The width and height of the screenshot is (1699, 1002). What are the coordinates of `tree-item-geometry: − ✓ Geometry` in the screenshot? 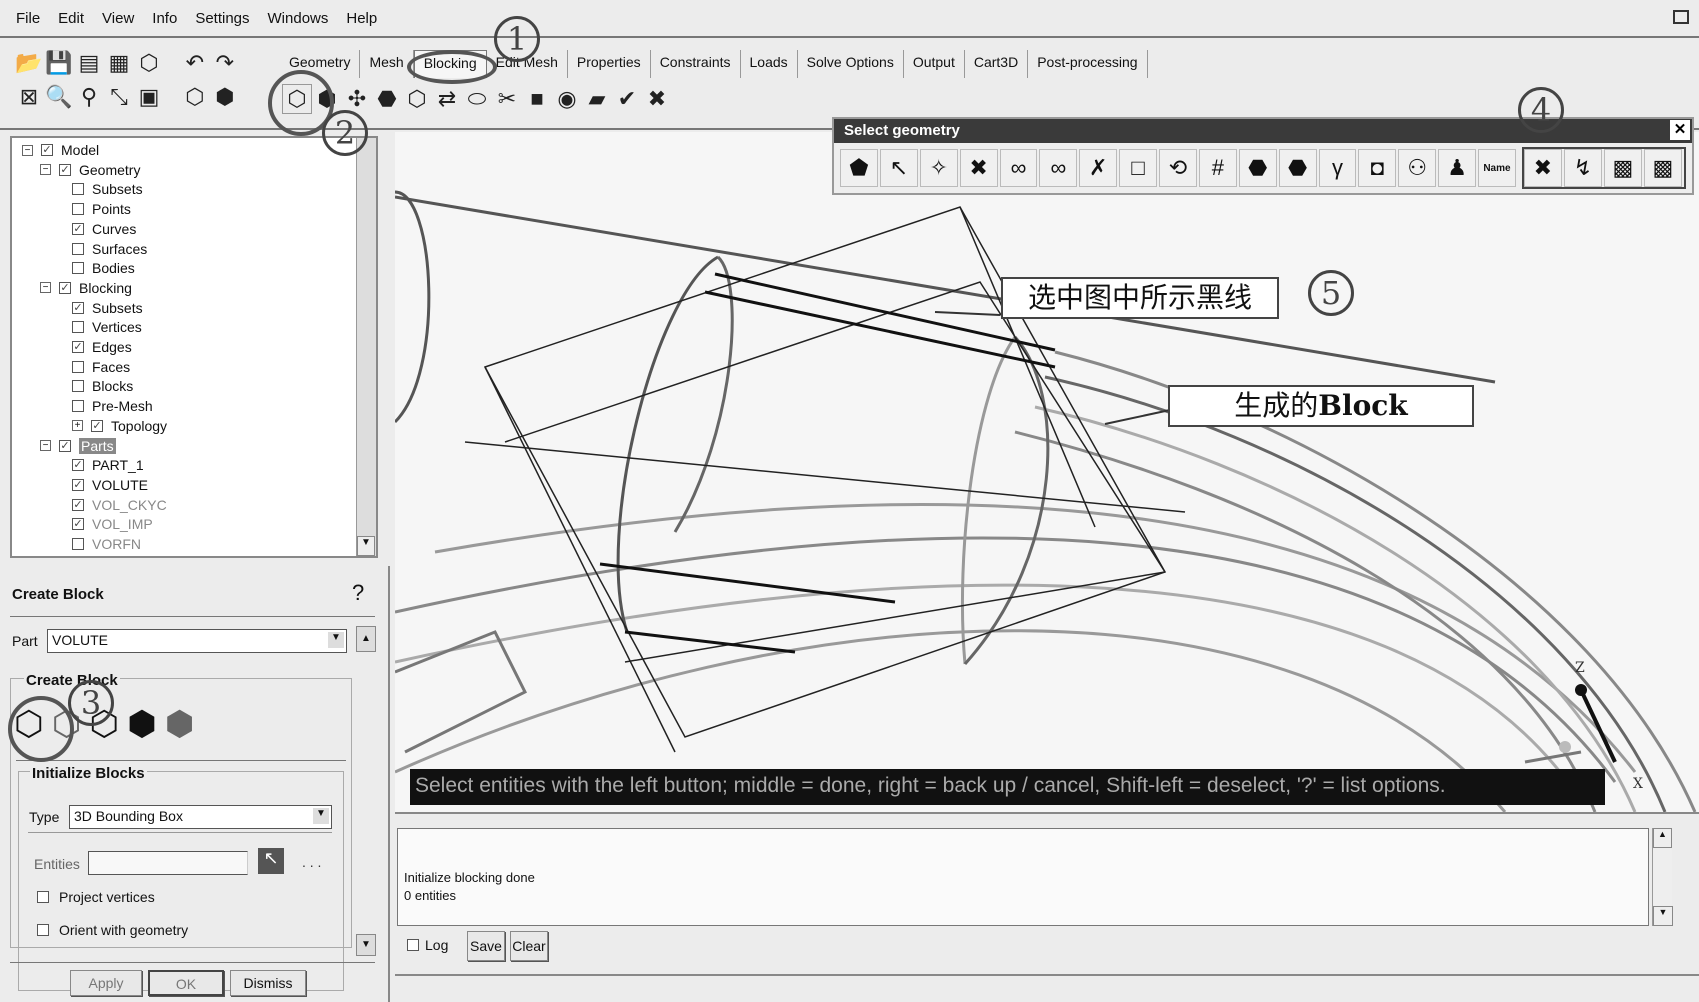 It's located at (90, 170).